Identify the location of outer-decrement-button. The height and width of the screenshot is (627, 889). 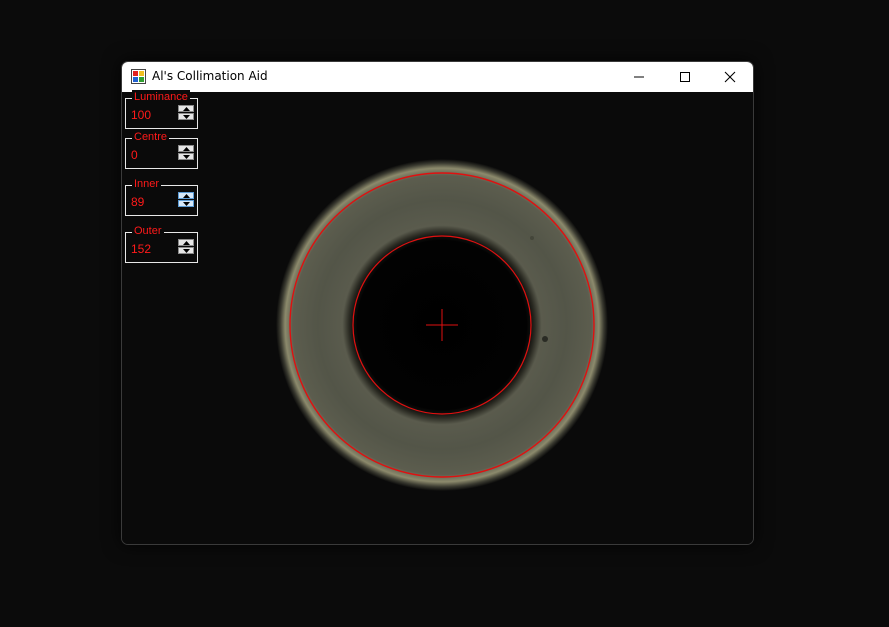
(186, 250).